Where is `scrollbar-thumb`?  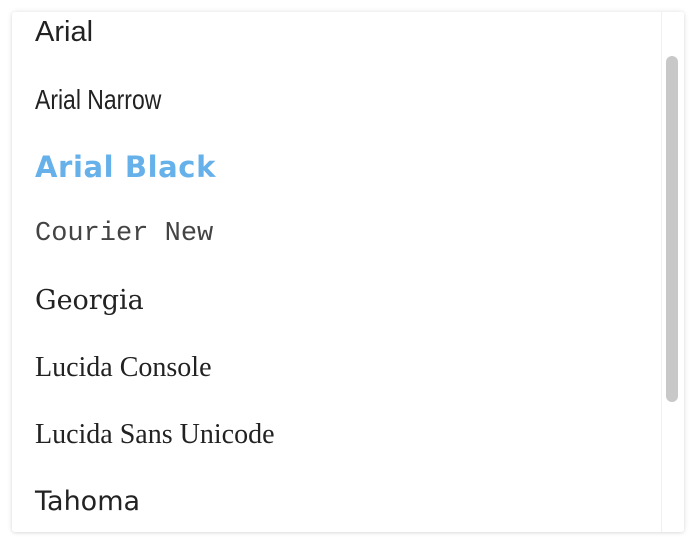
scrollbar-thumb is located at coordinates (672, 229).